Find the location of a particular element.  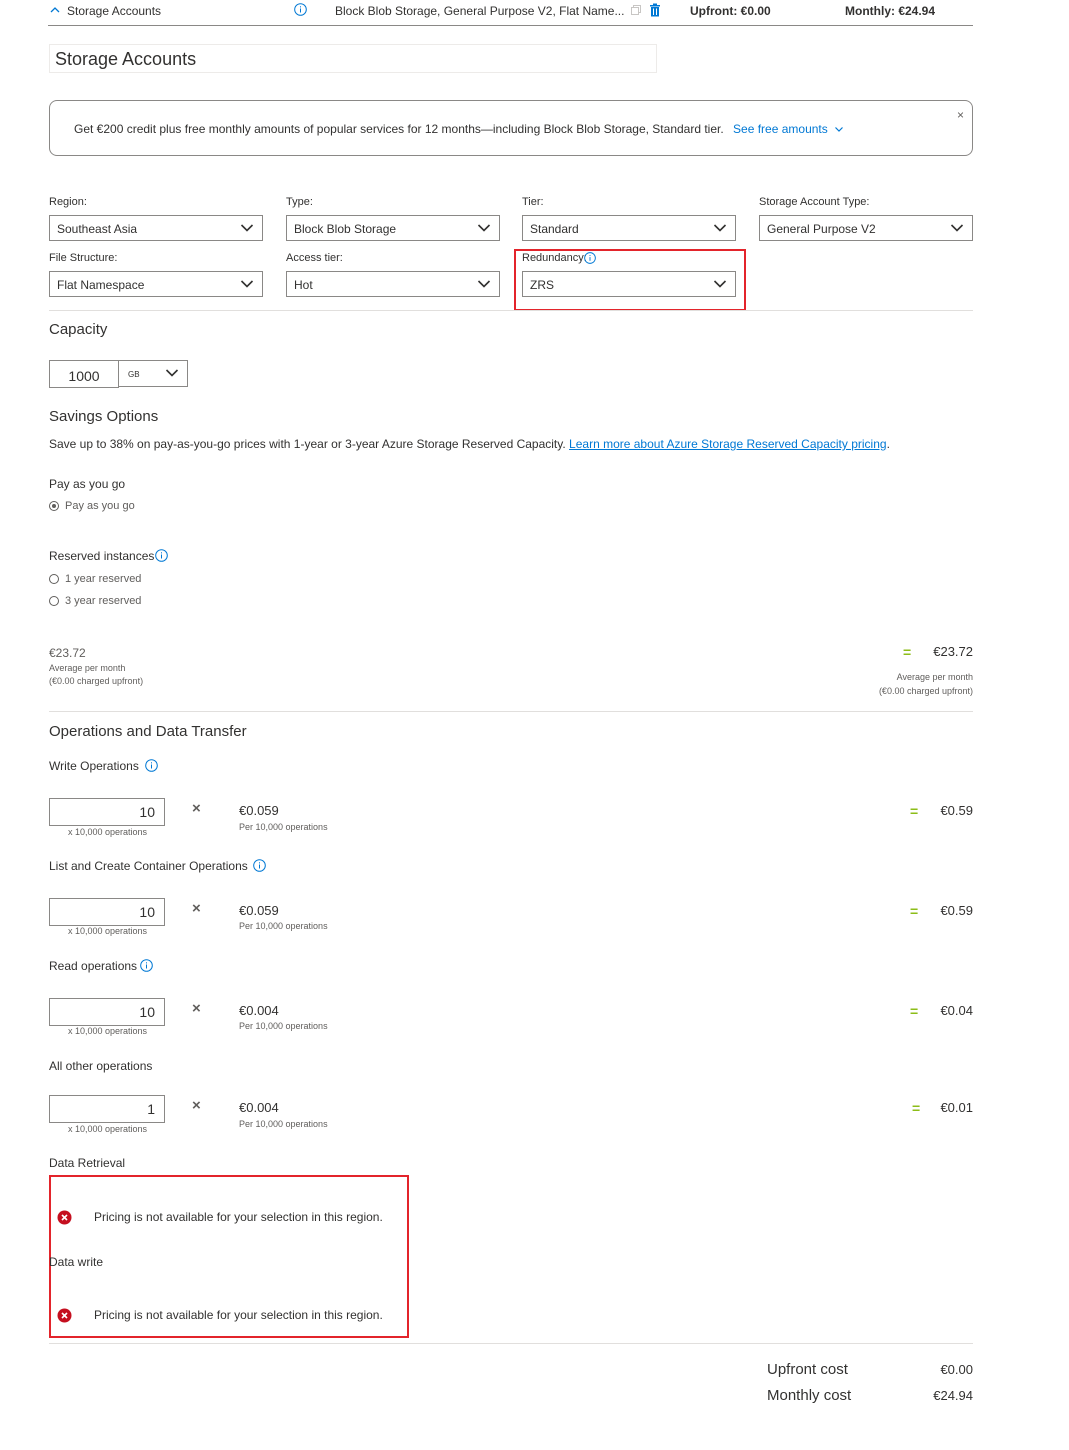

see-free-amounts-link: See free amounts is located at coordinates (788, 129).